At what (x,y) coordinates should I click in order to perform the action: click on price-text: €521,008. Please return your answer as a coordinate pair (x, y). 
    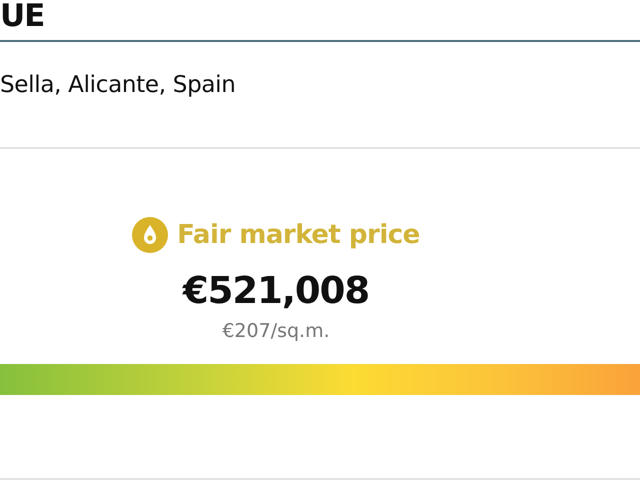
    Looking at the image, I should click on (276, 290).